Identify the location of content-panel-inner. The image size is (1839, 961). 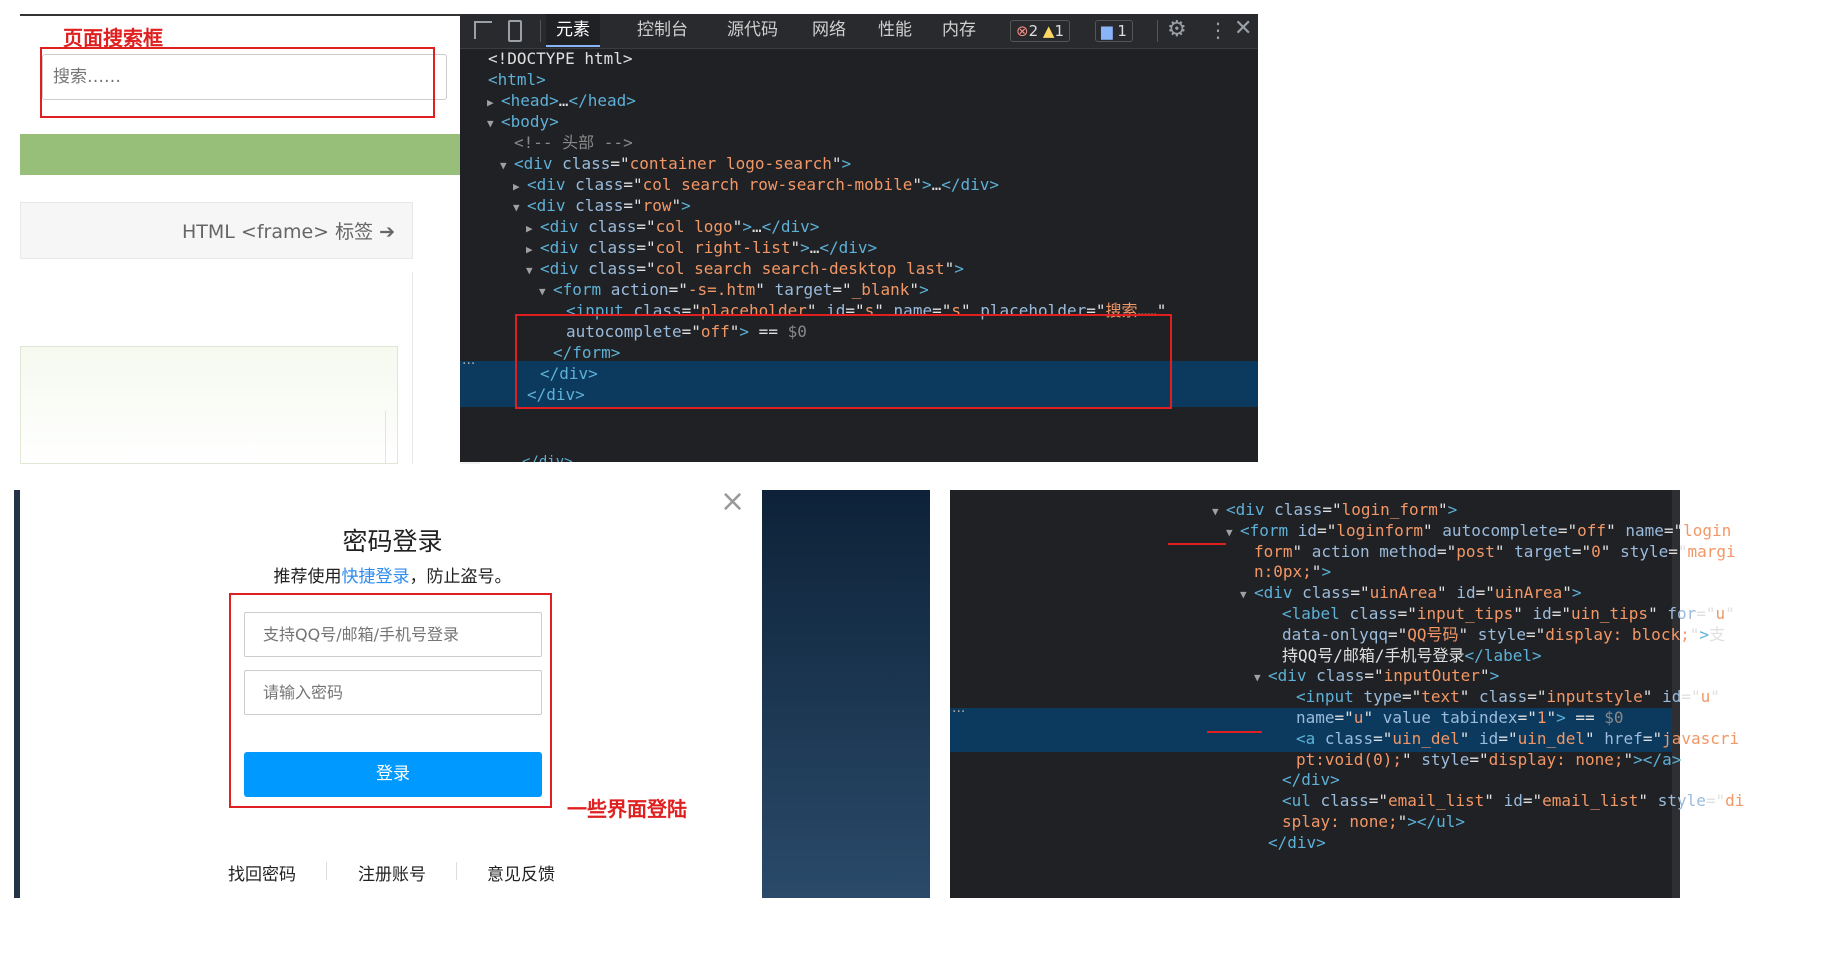
(203, 437).